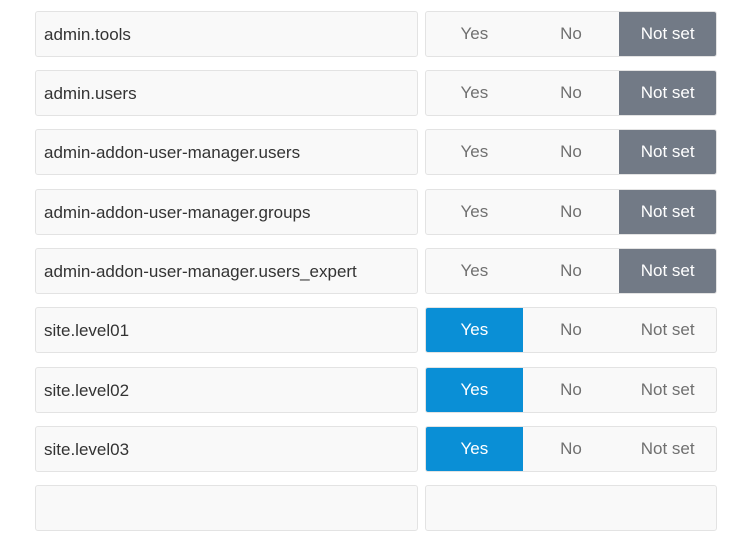  I want to click on permission-name: admin.users, so click(226, 93).